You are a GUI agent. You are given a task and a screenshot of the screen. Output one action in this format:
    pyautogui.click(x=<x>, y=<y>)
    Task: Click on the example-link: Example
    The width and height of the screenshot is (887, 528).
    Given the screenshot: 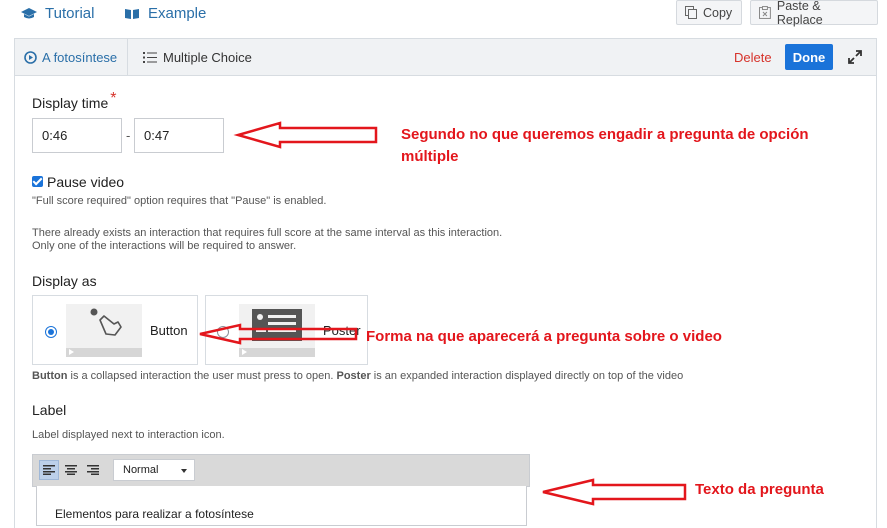 What is the action you would take?
    pyautogui.click(x=165, y=13)
    